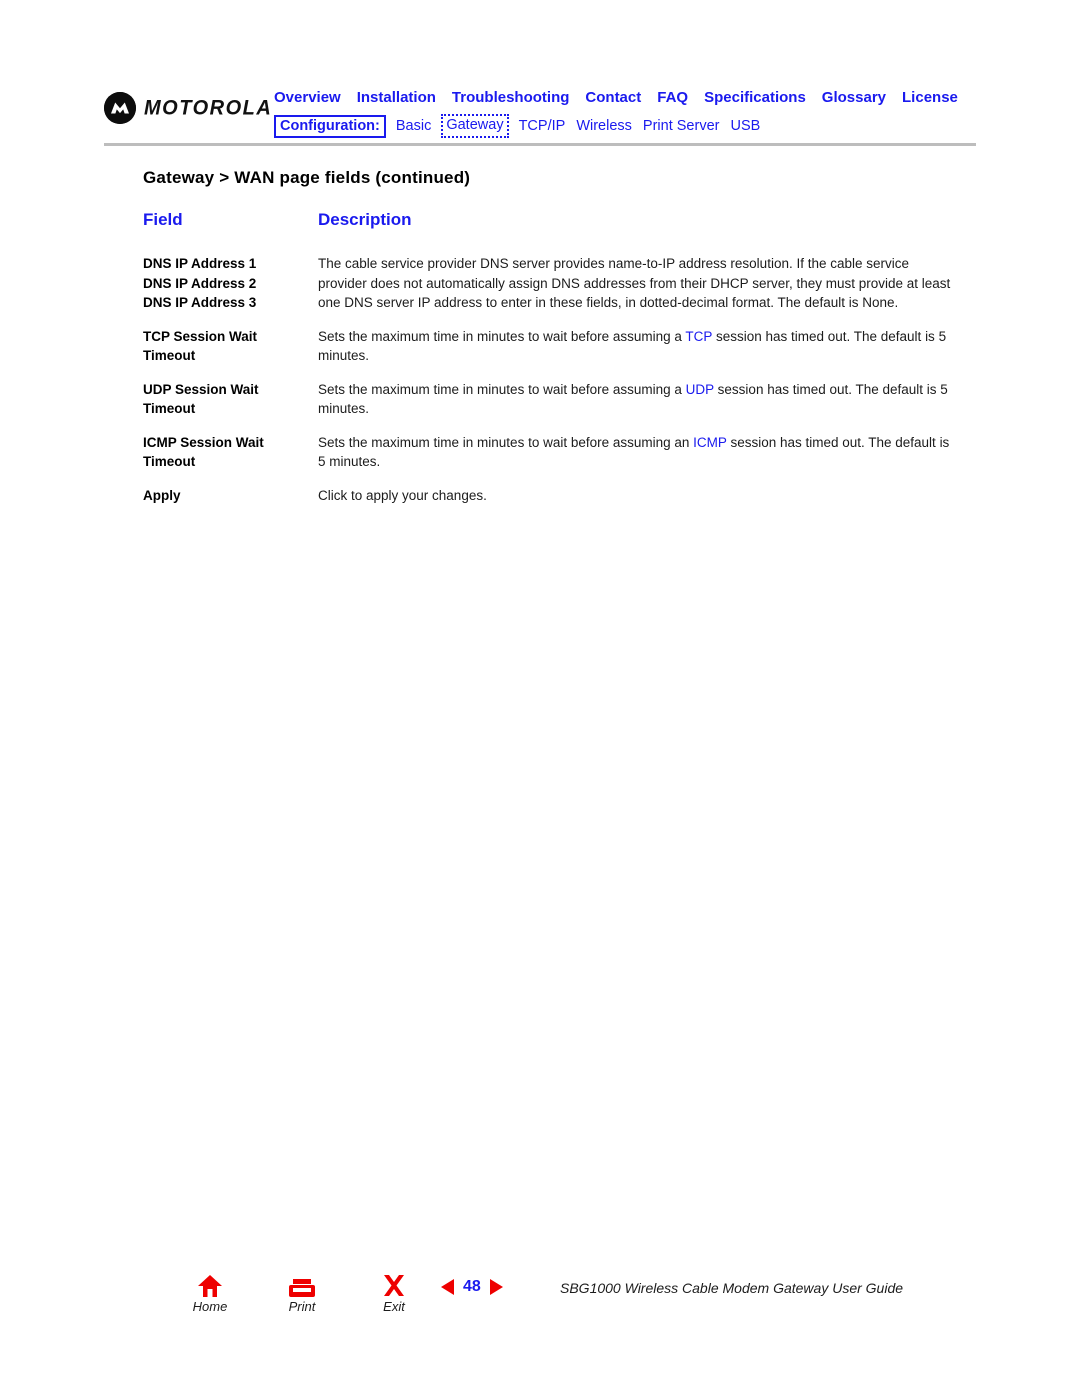 The image size is (1080, 1397). I want to click on nav-item-faq: FAQ, so click(672, 98).